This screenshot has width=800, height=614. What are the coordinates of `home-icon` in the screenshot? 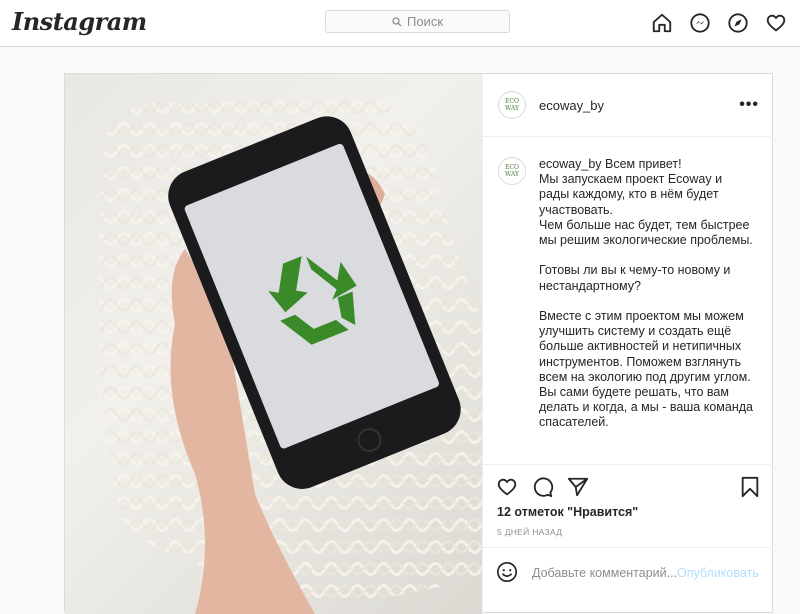 It's located at (662, 23).